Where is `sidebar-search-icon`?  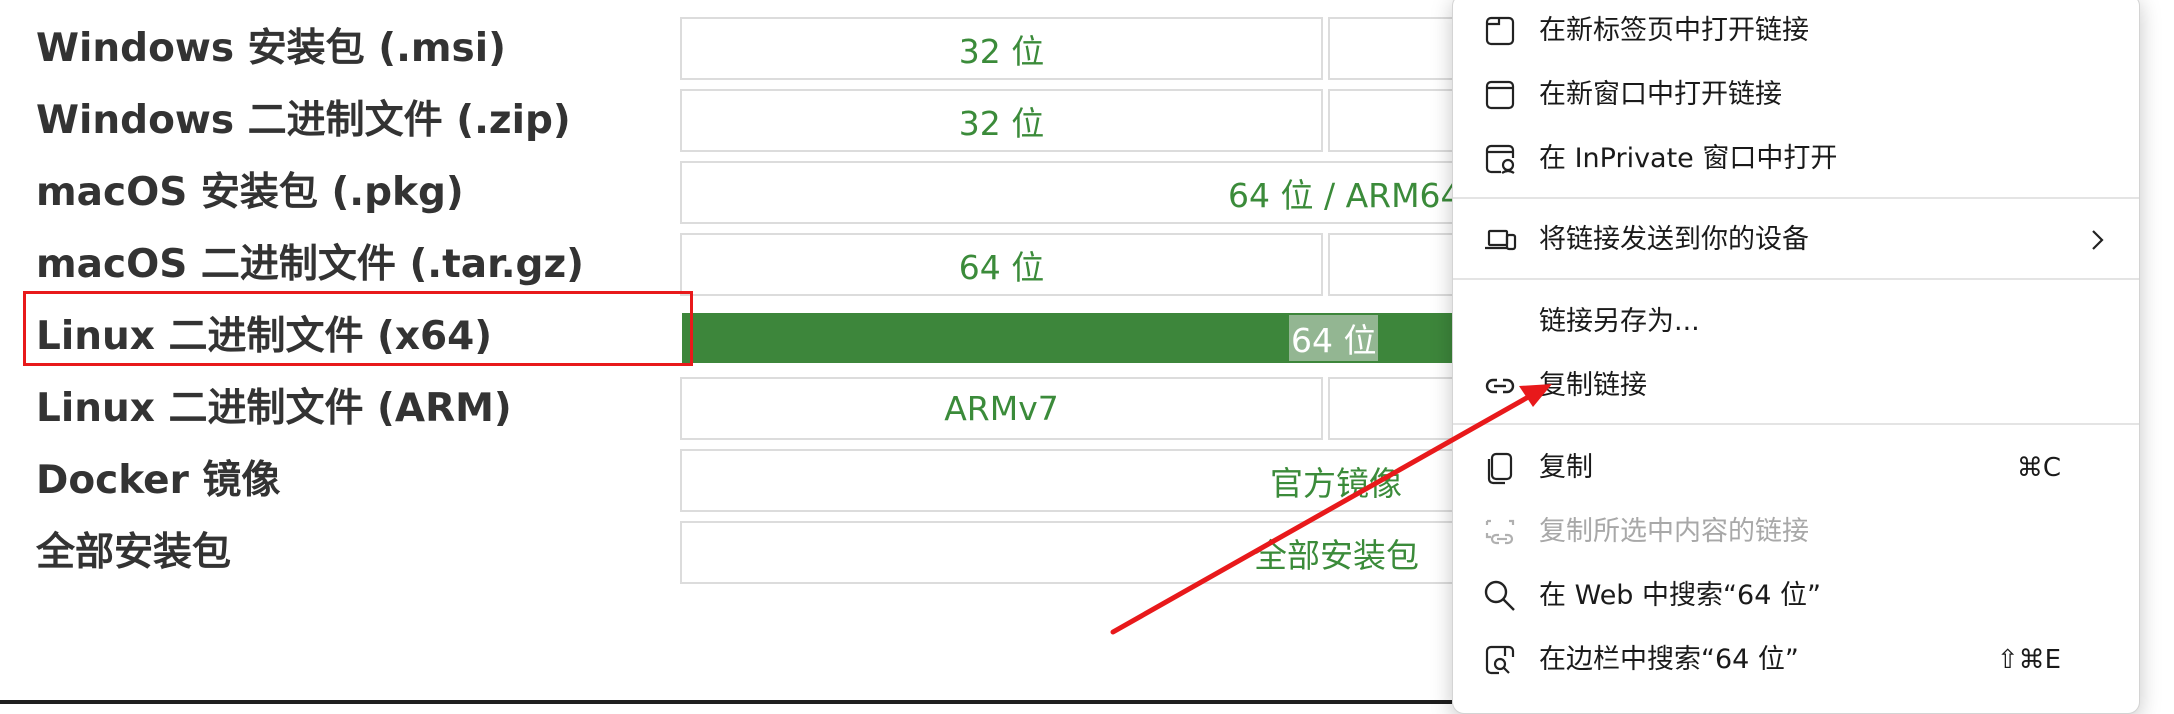 sidebar-search-icon is located at coordinates (1500, 660).